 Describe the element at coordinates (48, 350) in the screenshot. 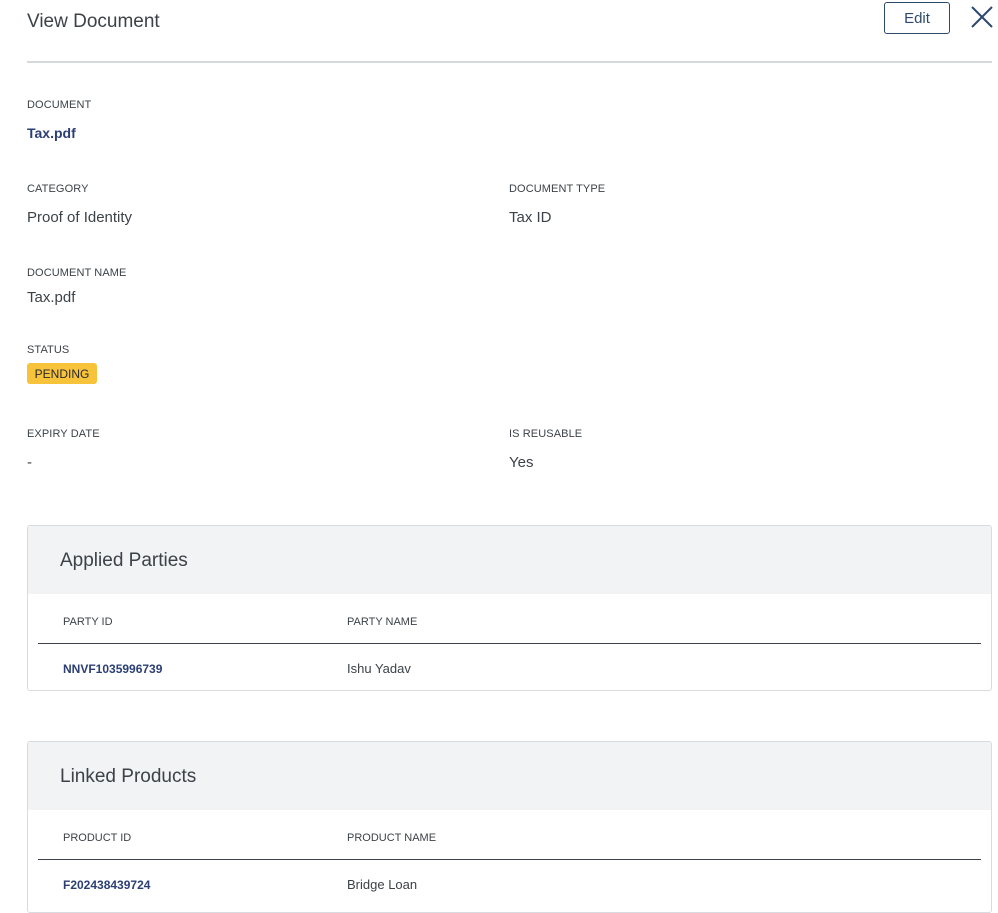

I see `status-label: STATUS` at that location.